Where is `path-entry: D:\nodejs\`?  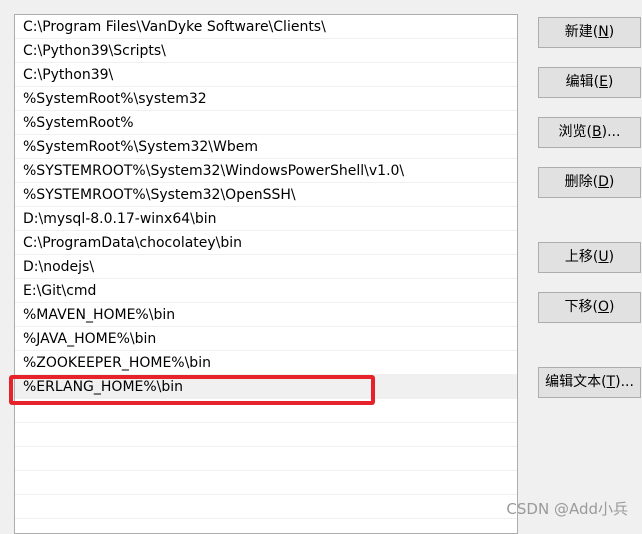 path-entry: D:\nodejs\ is located at coordinates (266, 267).